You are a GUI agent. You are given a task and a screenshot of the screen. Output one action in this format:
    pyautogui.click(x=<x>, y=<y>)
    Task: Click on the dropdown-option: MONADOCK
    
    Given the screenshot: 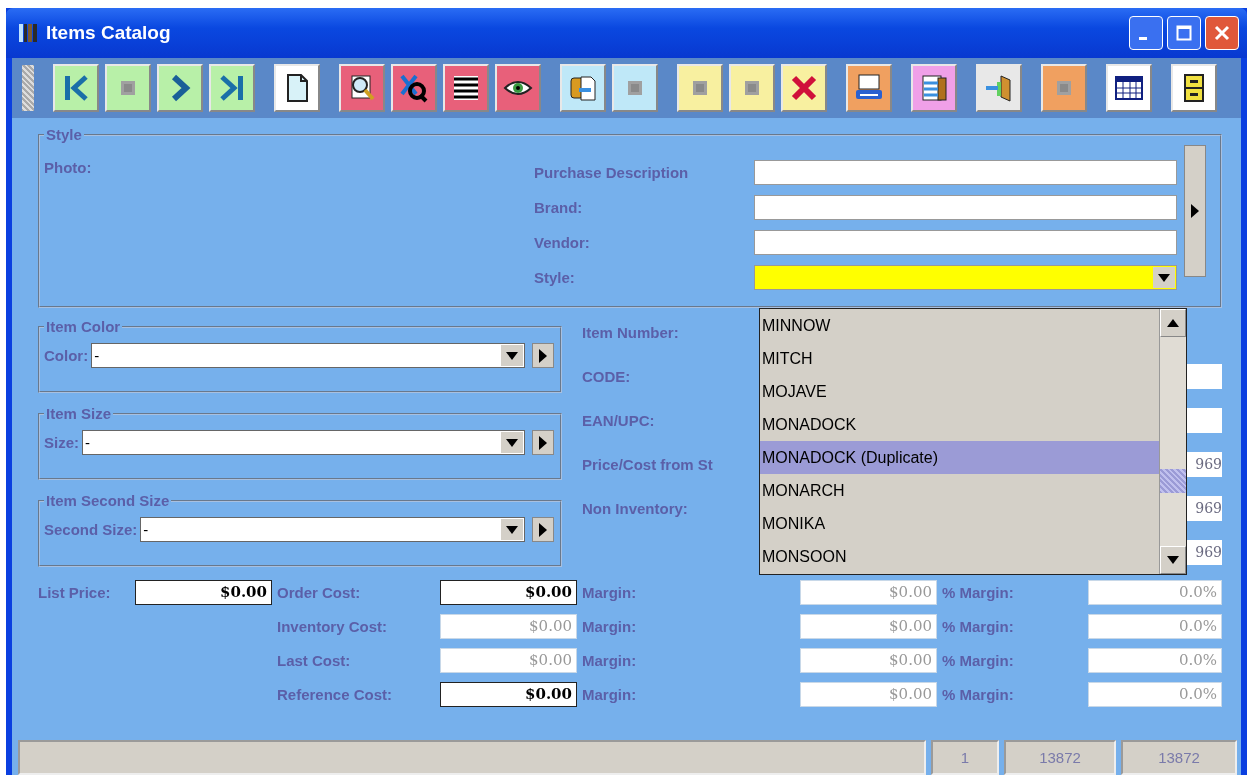 What is the action you would take?
    pyautogui.click(x=959, y=424)
    